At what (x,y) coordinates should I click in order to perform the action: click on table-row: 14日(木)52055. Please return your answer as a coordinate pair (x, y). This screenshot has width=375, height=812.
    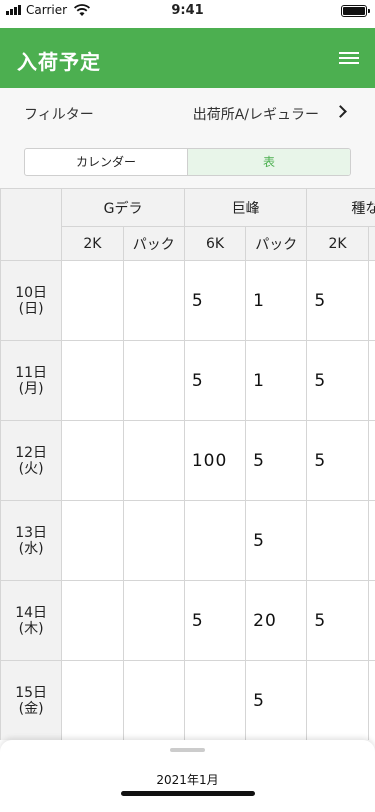
    Looking at the image, I should click on (187, 620).